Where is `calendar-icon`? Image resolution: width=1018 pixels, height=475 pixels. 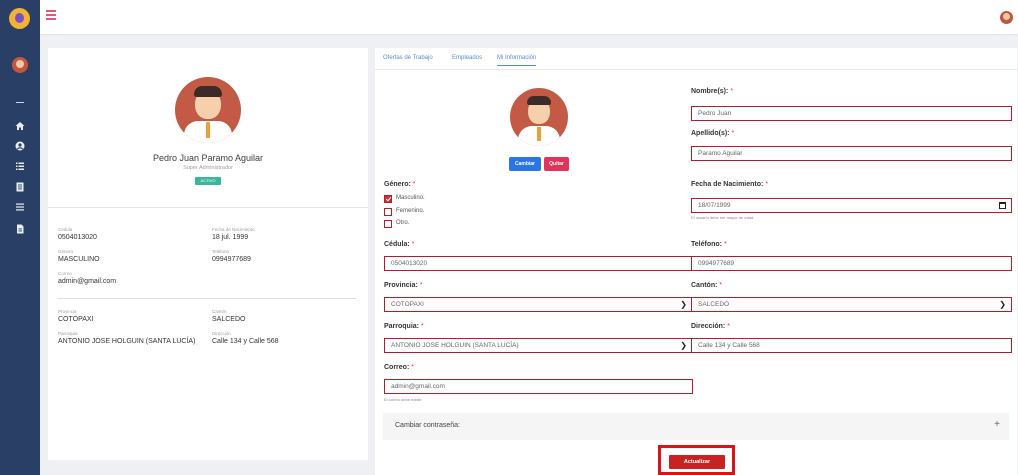
calendar-icon is located at coordinates (1002, 205).